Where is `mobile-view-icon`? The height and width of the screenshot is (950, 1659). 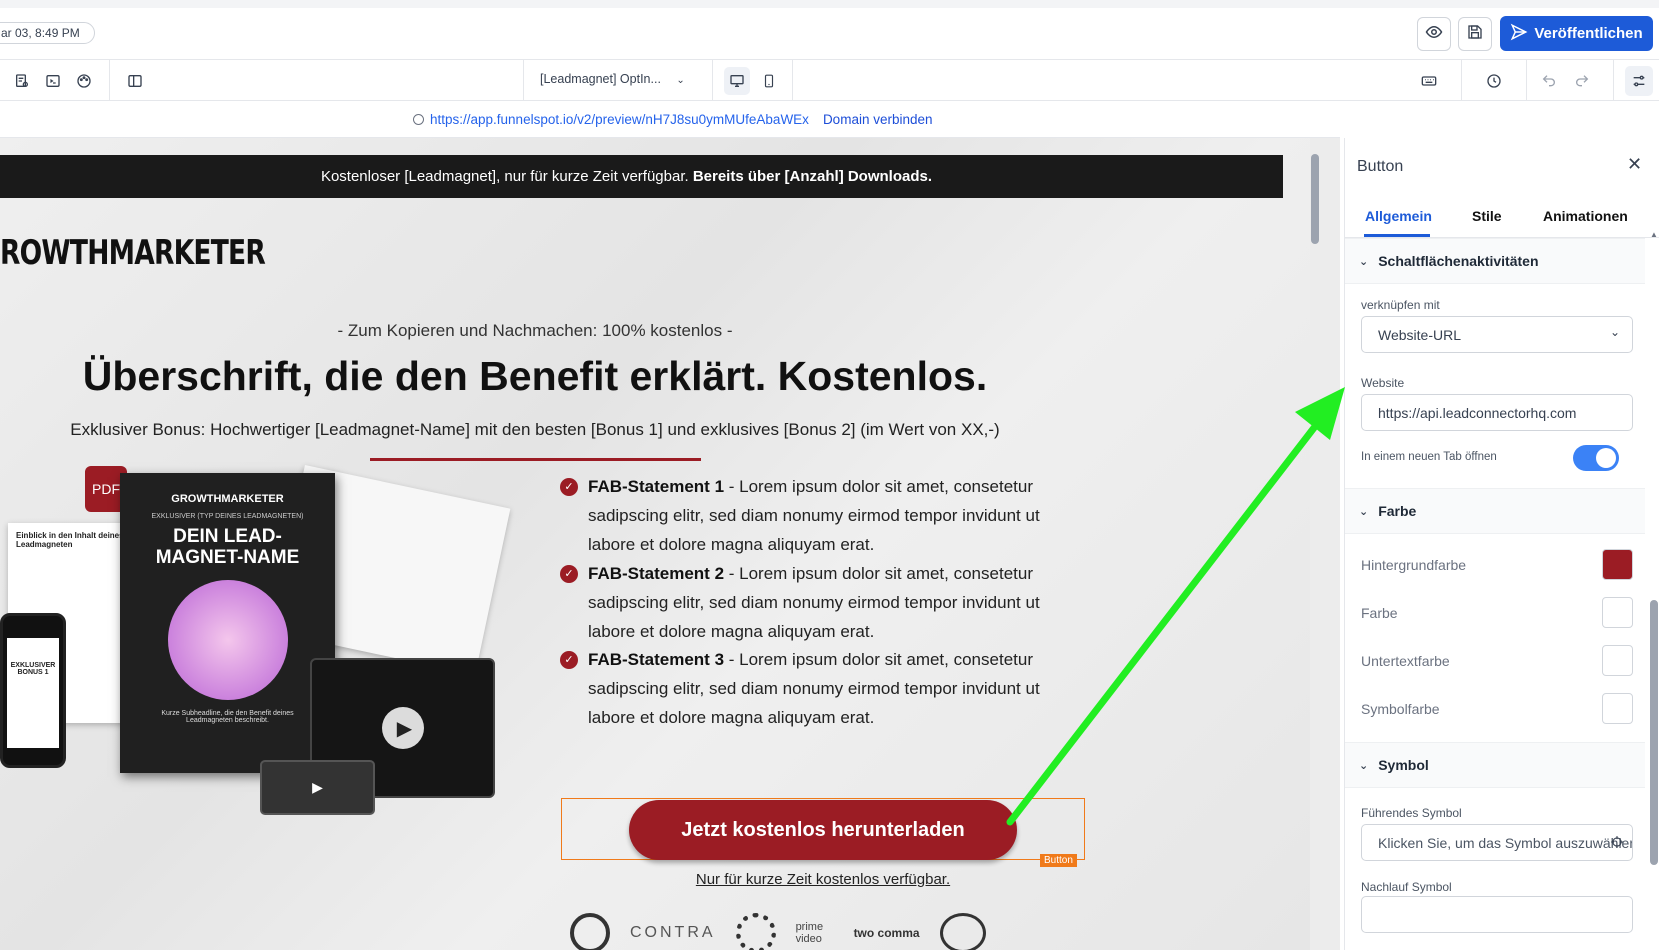 mobile-view-icon is located at coordinates (769, 81).